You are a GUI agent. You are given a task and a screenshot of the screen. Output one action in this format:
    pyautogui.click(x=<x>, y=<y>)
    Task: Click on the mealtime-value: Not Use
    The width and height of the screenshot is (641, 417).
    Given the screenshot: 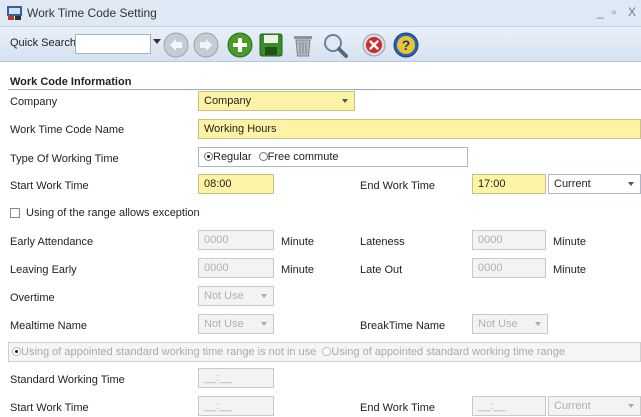 What is the action you would take?
    pyautogui.click(x=224, y=324)
    